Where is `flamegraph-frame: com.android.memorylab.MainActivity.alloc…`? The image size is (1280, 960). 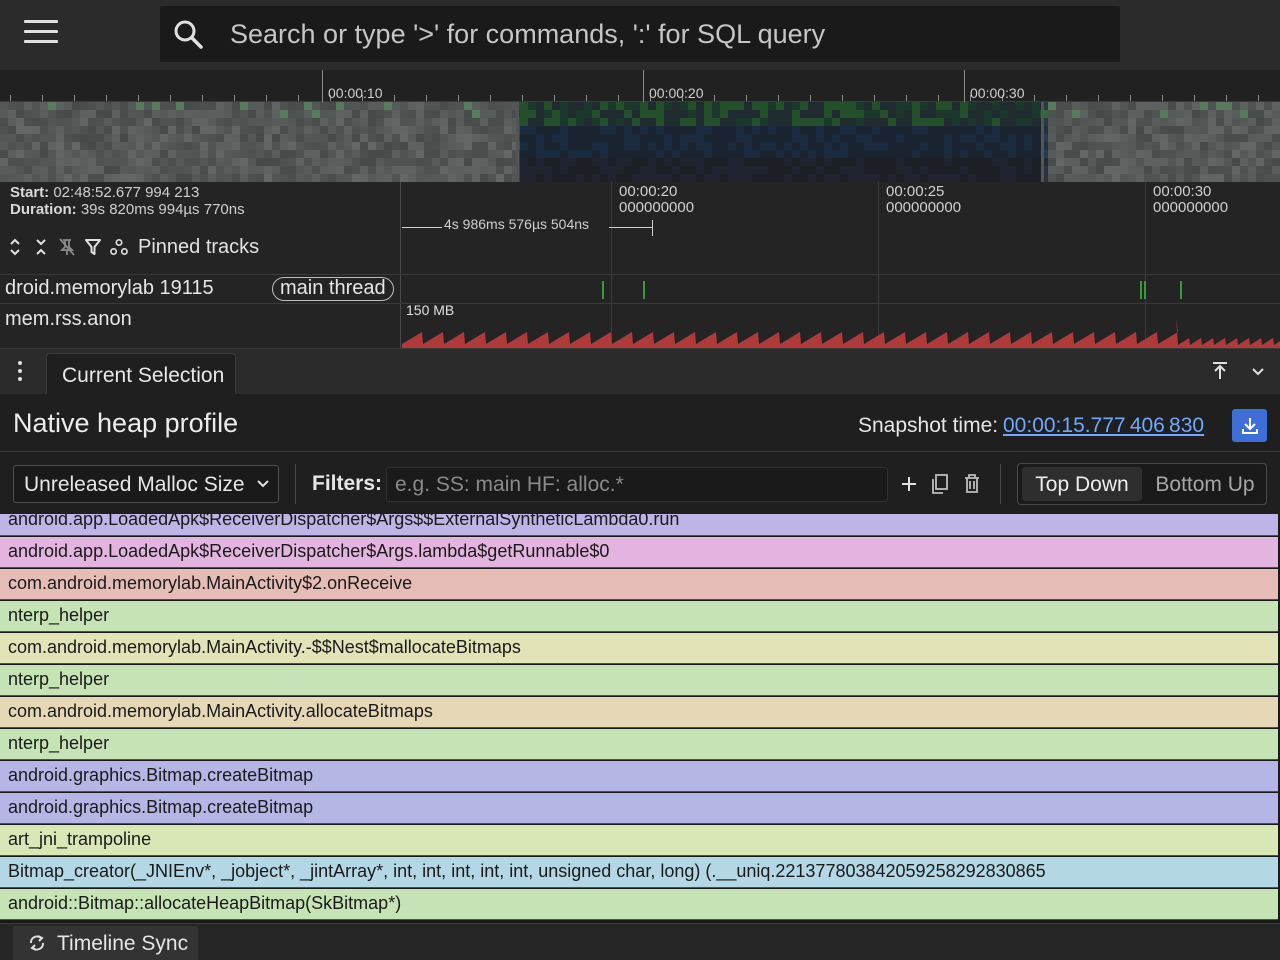 flamegraph-frame: com.android.memorylab.MainActivity.alloc… is located at coordinates (639, 712).